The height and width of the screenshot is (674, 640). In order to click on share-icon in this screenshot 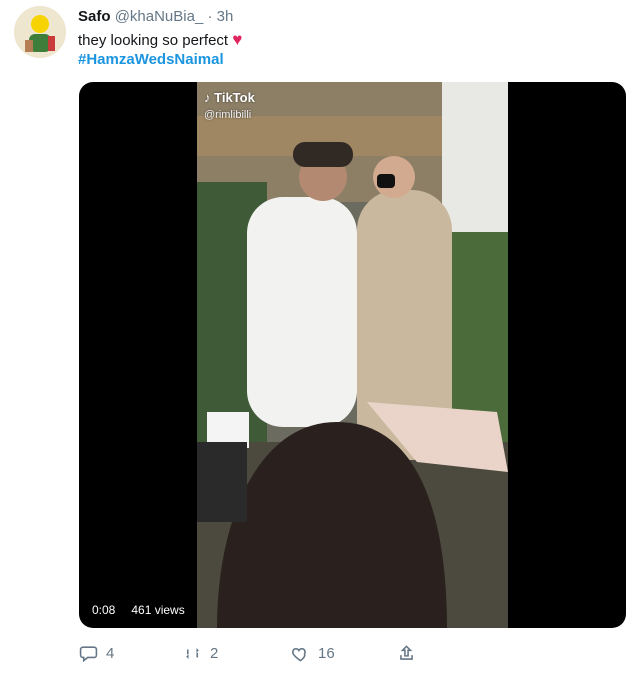, I will do `click(406, 652)`.